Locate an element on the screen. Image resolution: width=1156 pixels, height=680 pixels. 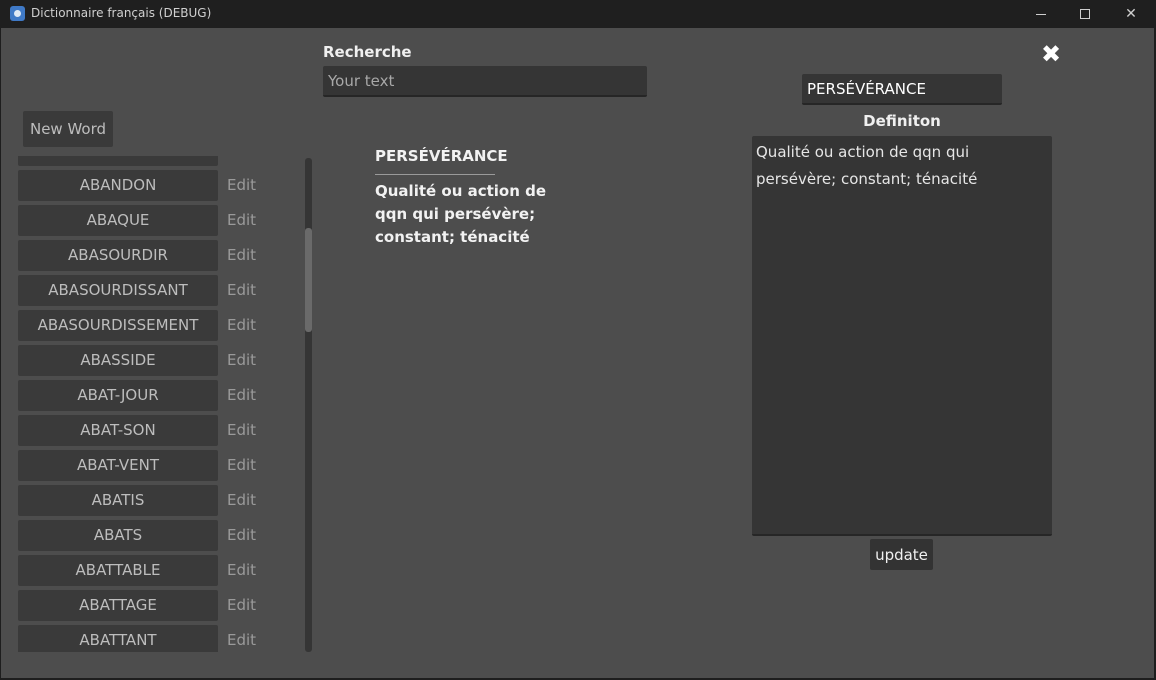
list-item: ABASOURDISSEMENT Edit is located at coordinates (143, 325).